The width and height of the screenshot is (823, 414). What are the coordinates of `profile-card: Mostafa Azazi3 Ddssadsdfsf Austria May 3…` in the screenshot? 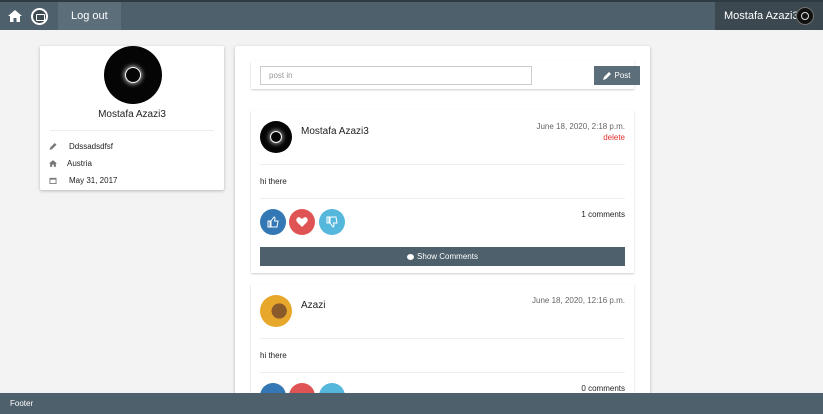 It's located at (132, 118).